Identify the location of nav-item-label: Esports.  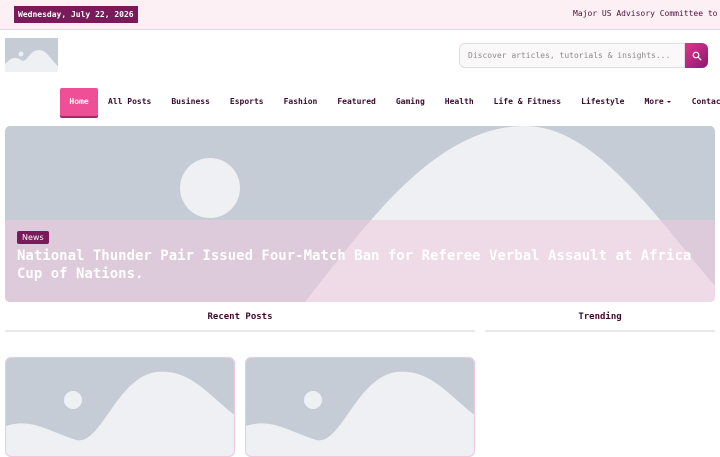
(246, 101).